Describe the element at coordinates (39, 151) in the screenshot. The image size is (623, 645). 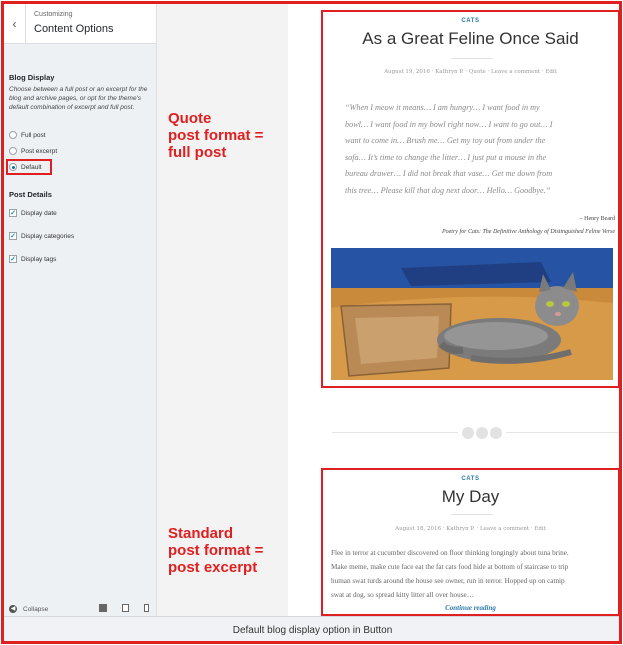
I see `radio-label: Post excerpt` at that location.